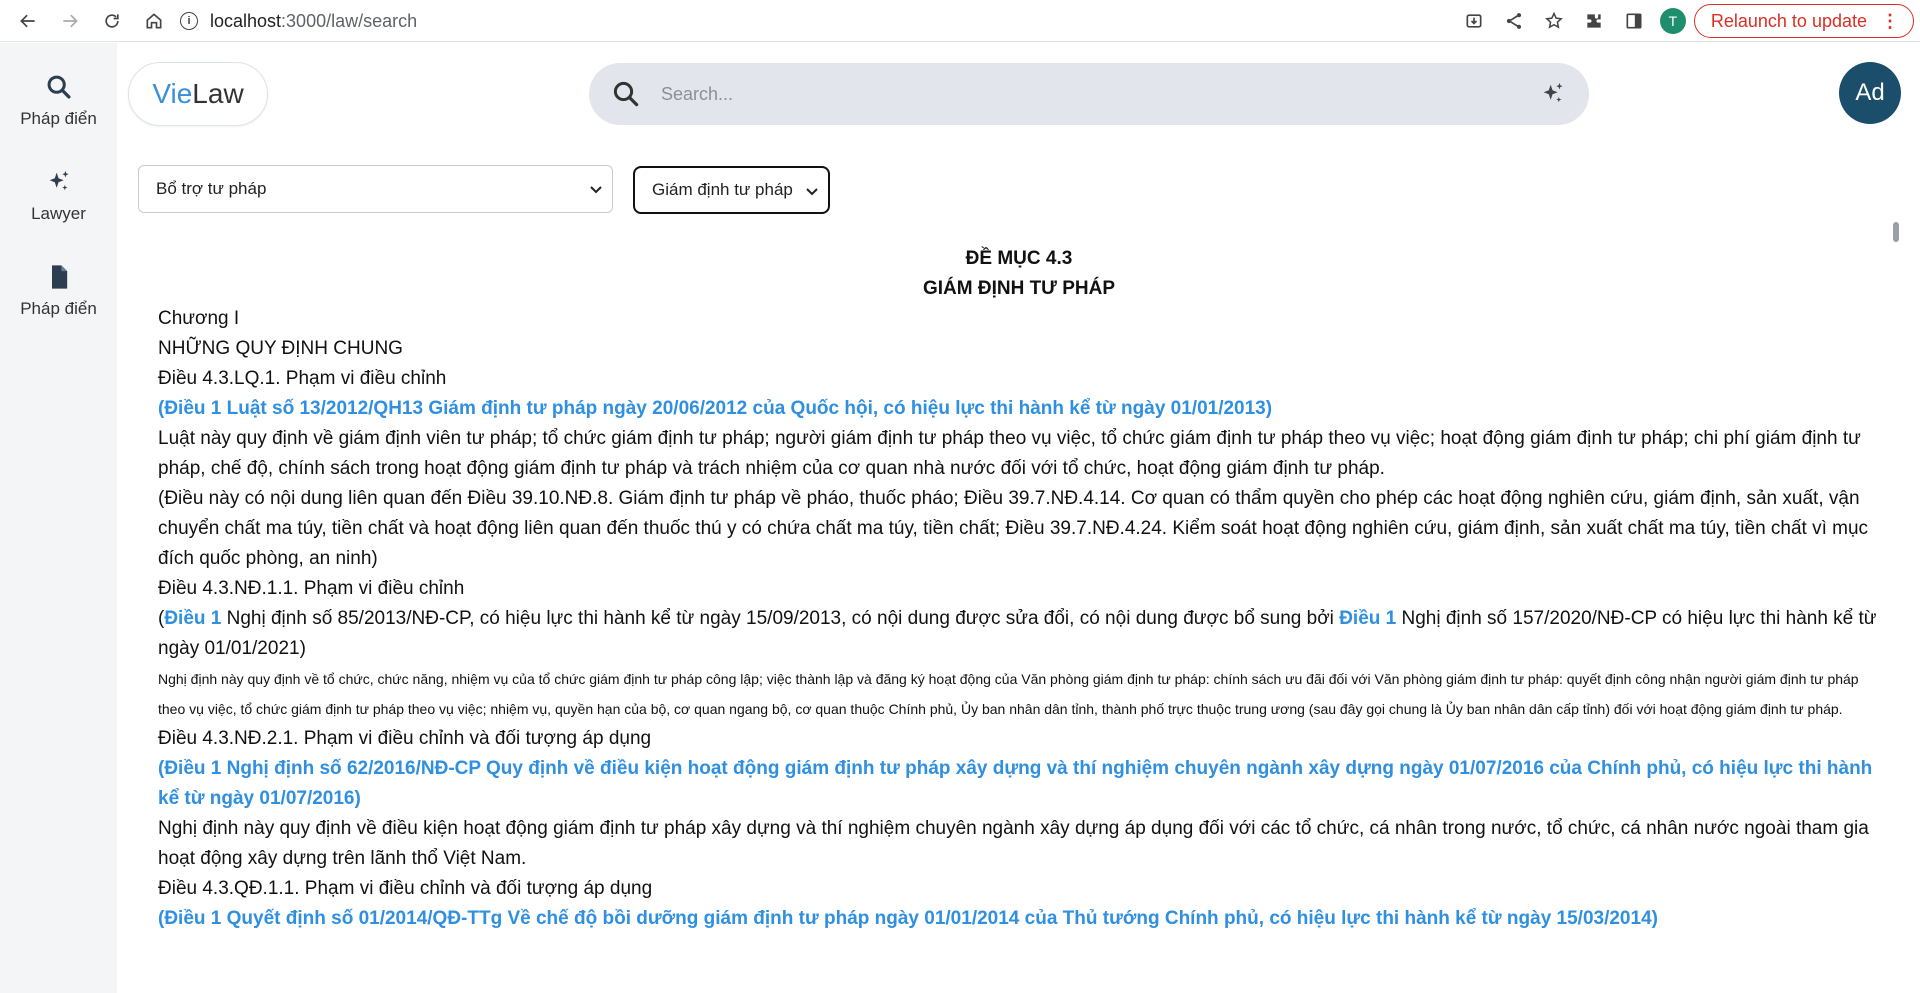 The image size is (1920, 993). What do you see at coordinates (280, 348) in the screenshot?
I see `chapter-title: NHỮNG QUY ĐỊNH CHUNG` at bounding box center [280, 348].